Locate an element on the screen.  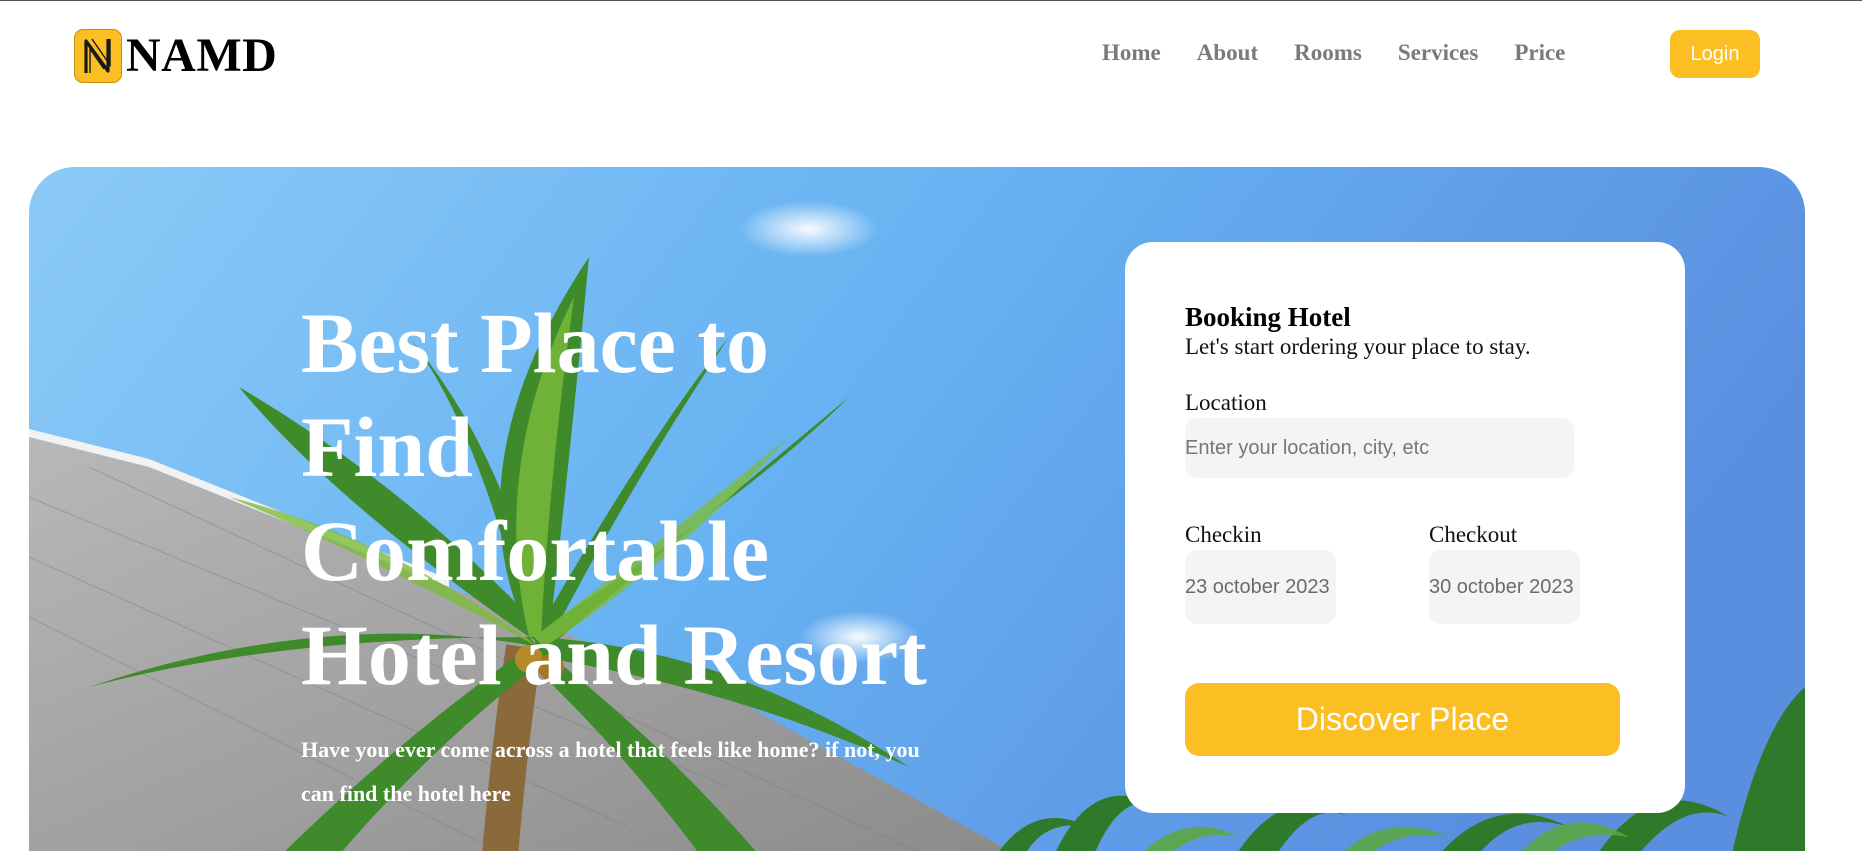
n-logo-icon is located at coordinates (98, 56).